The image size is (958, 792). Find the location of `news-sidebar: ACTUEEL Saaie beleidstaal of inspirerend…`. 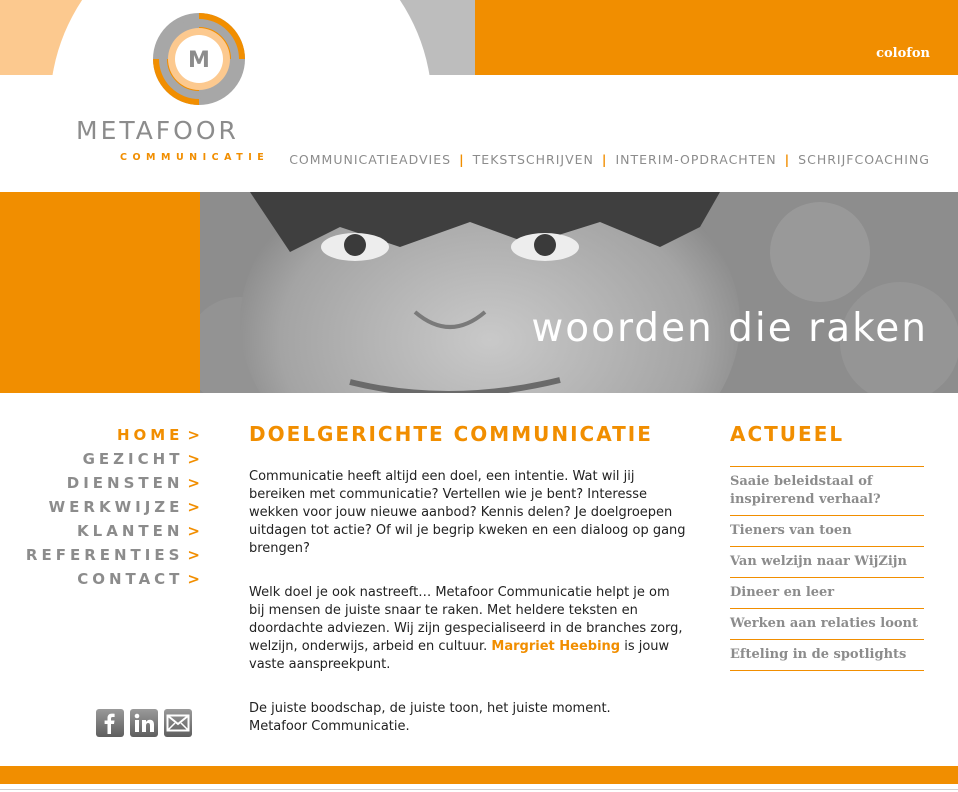

news-sidebar: ACTUEEL Saaie beleidstaal of inspirerend… is located at coordinates (827, 545).